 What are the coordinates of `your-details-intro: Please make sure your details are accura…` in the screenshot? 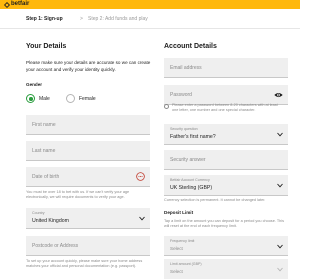 It's located at (88, 66).